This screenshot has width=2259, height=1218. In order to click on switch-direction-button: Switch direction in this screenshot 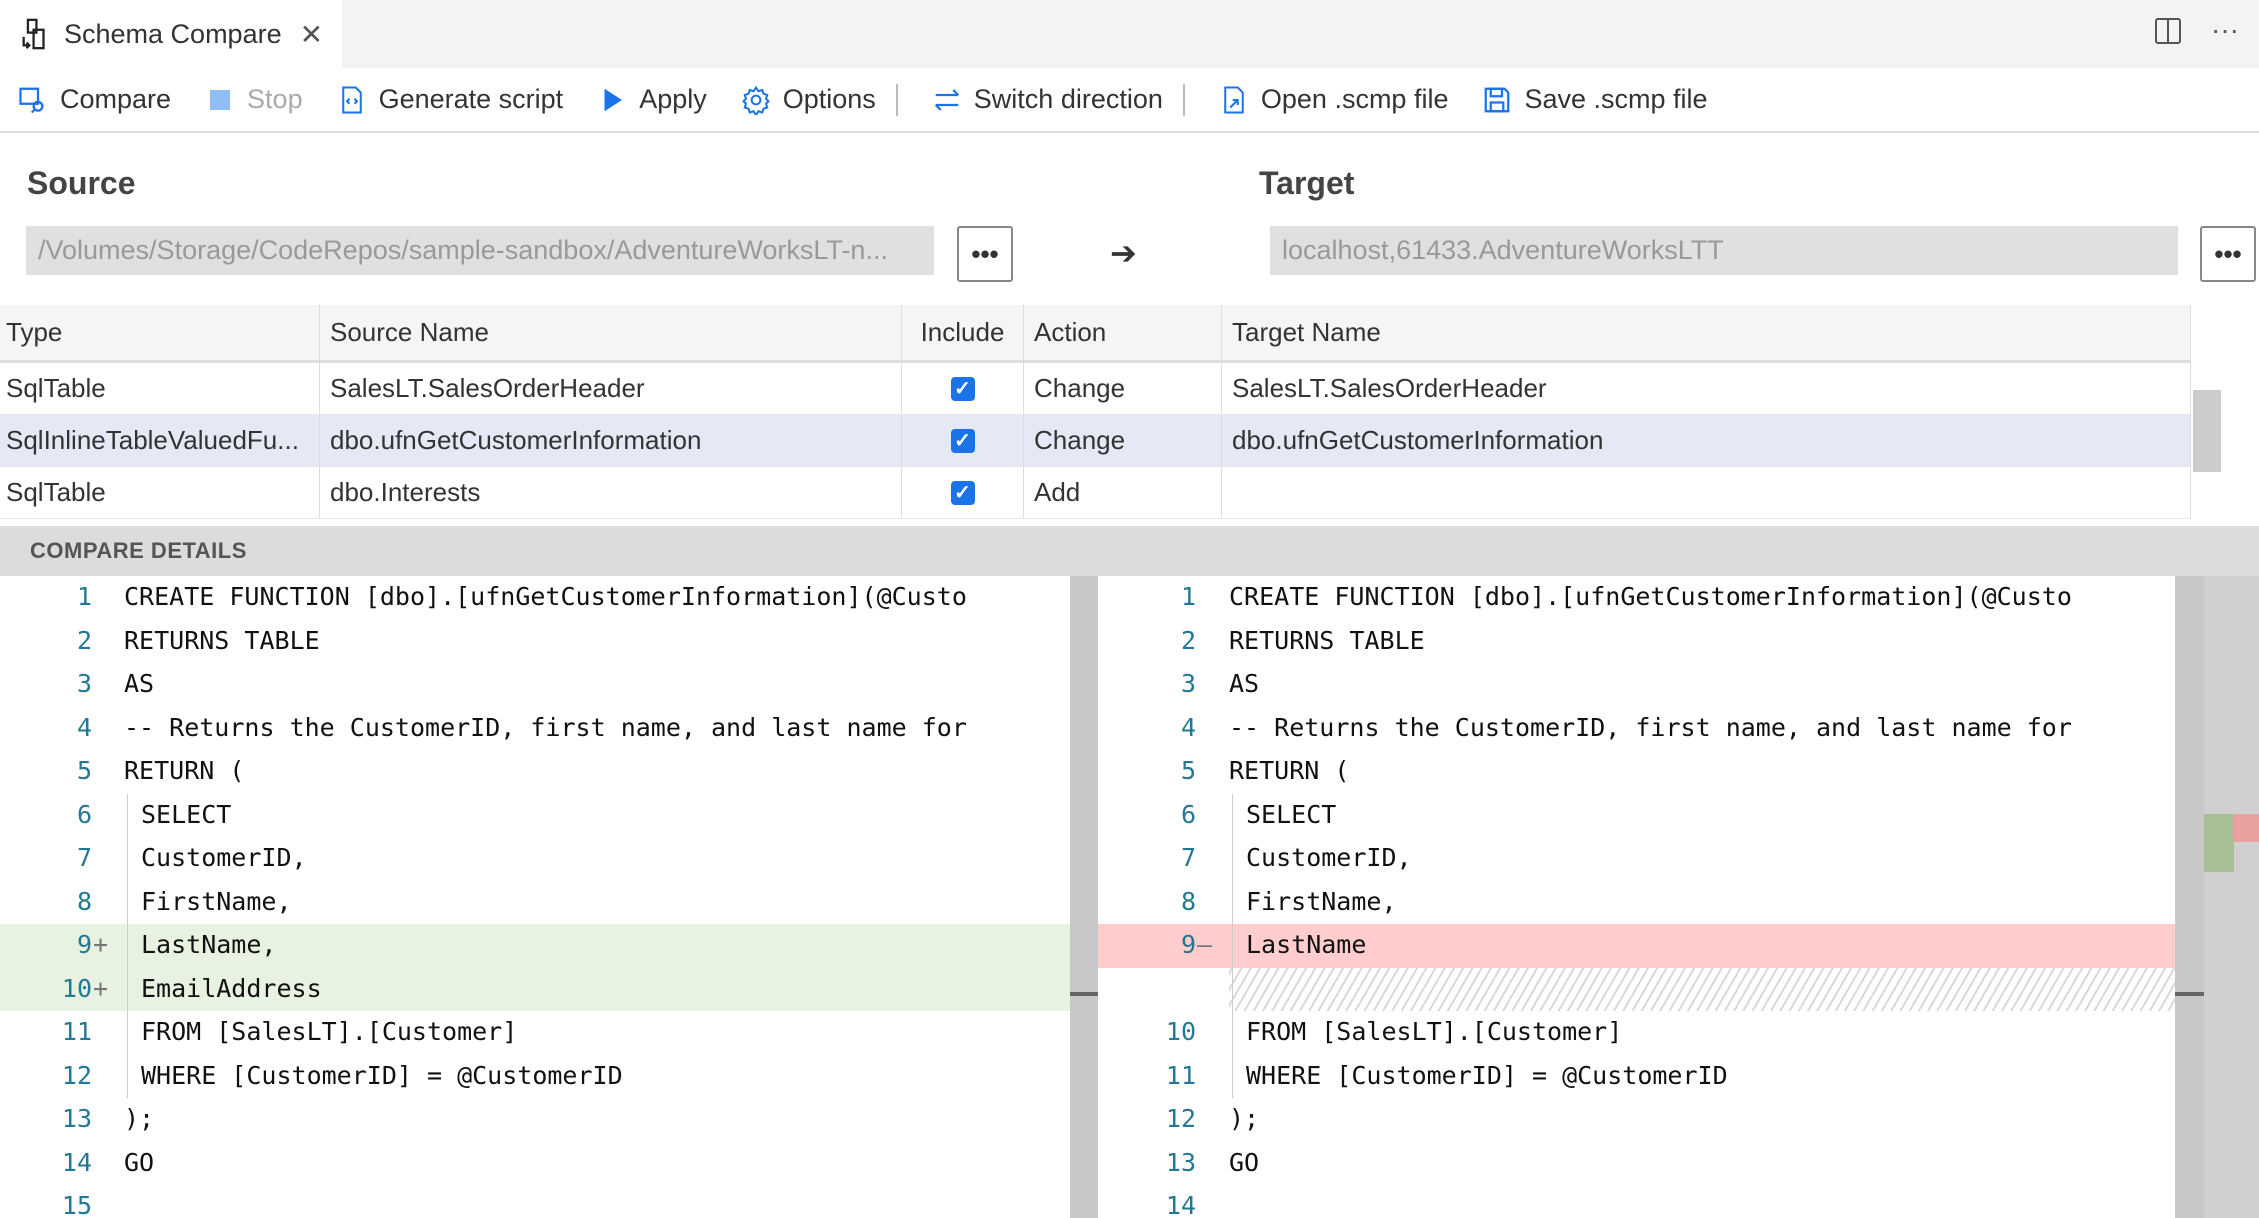, I will do `click(1047, 99)`.